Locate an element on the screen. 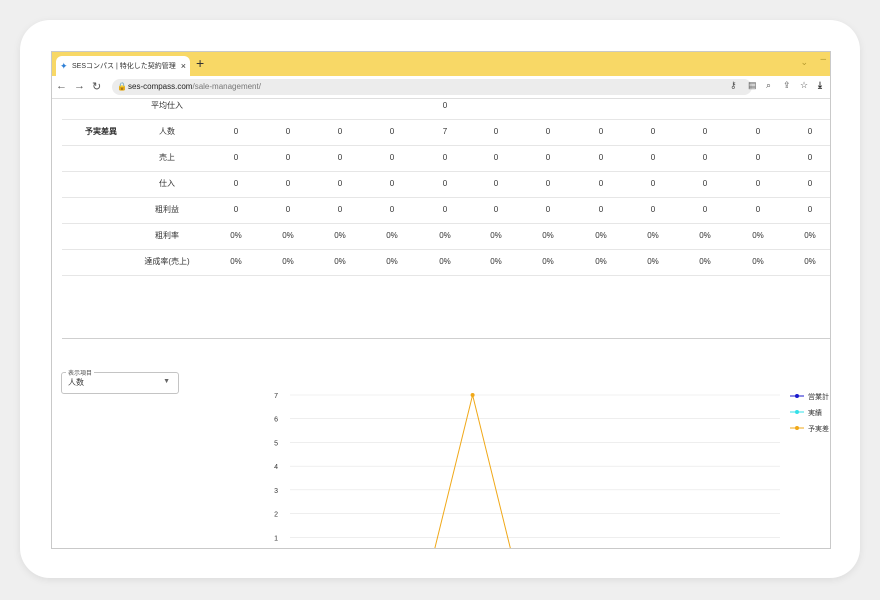 This screenshot has height=600, width=880. y-tick-label: 3 is located at coordinates (276, 491).